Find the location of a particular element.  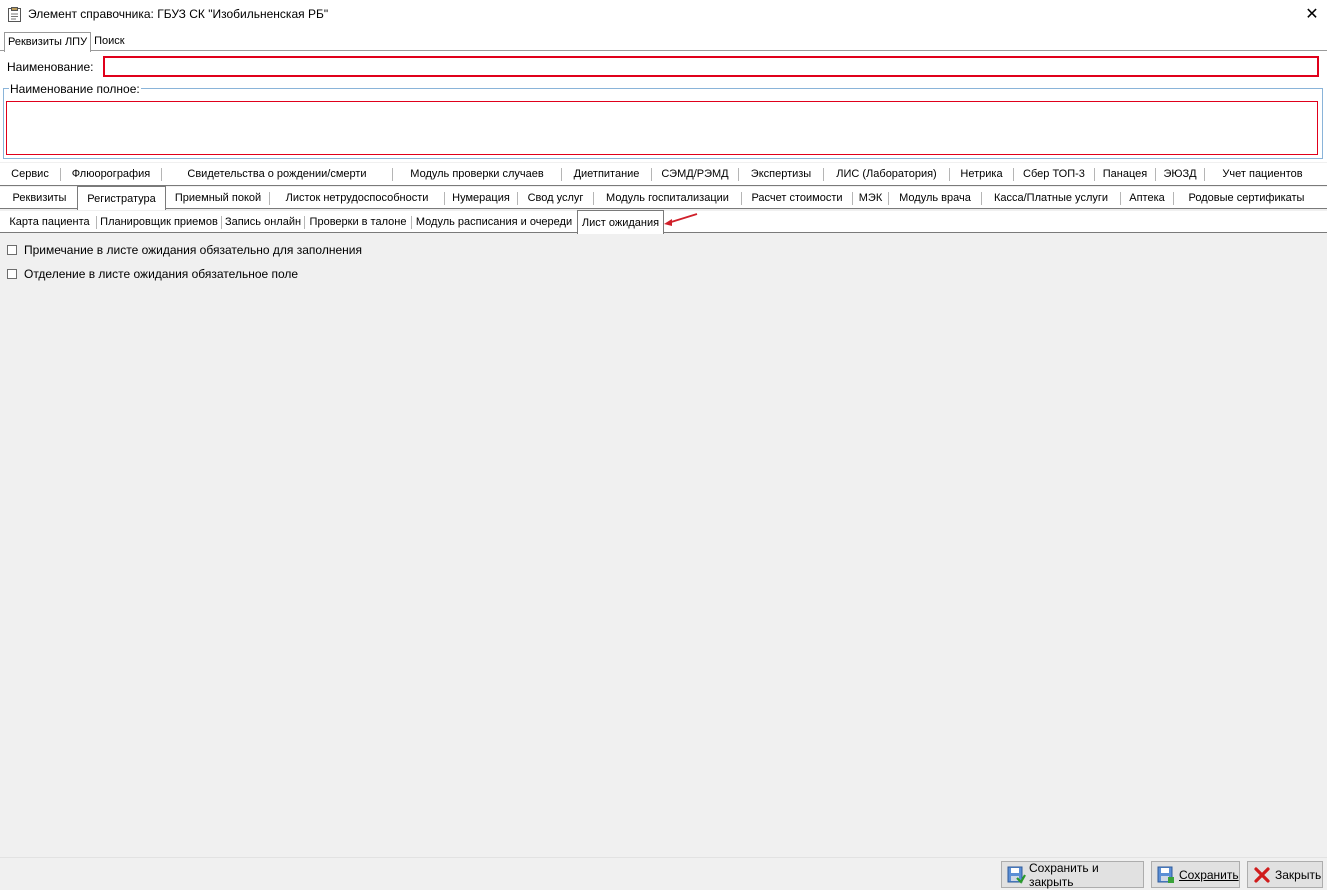

save-label: Сохранить is located at coordinates (1209, 874).